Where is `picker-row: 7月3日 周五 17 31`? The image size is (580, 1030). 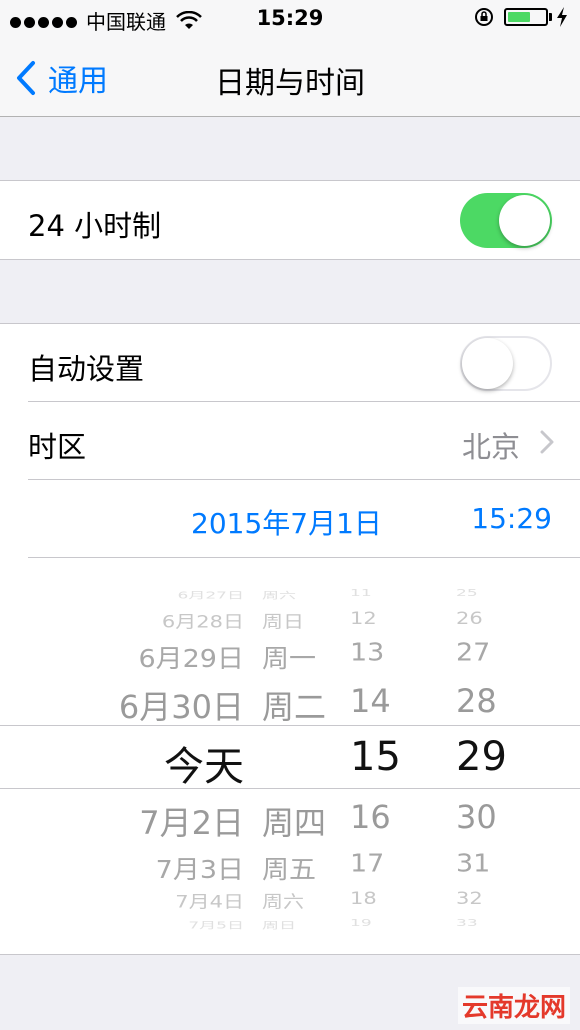
picker-row: 7月3日 周五 17 31 is located at coordinates (290, 867).